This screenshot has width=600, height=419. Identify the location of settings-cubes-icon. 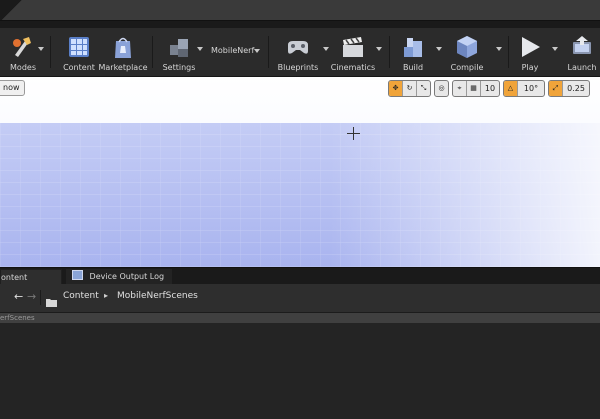
(179, 47).